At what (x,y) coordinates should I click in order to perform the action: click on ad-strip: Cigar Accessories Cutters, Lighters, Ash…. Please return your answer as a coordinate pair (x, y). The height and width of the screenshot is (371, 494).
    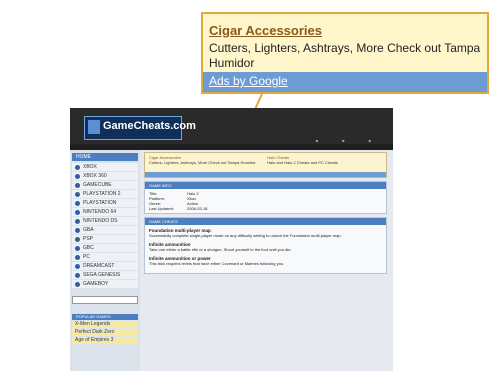
    Looking at the image, I should click on (265, 165).